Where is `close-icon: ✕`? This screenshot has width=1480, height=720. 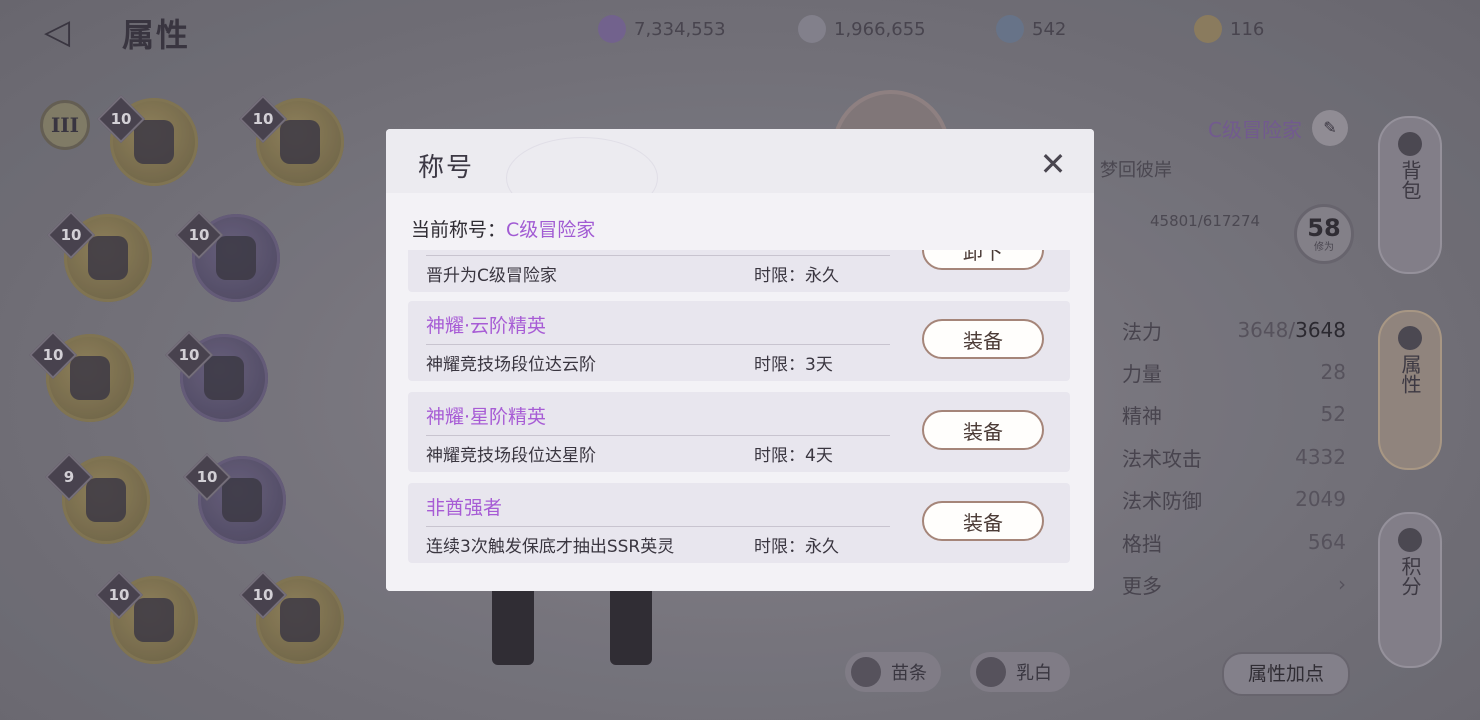
close-icon: ✕ is located at coordinates (1053, 164).